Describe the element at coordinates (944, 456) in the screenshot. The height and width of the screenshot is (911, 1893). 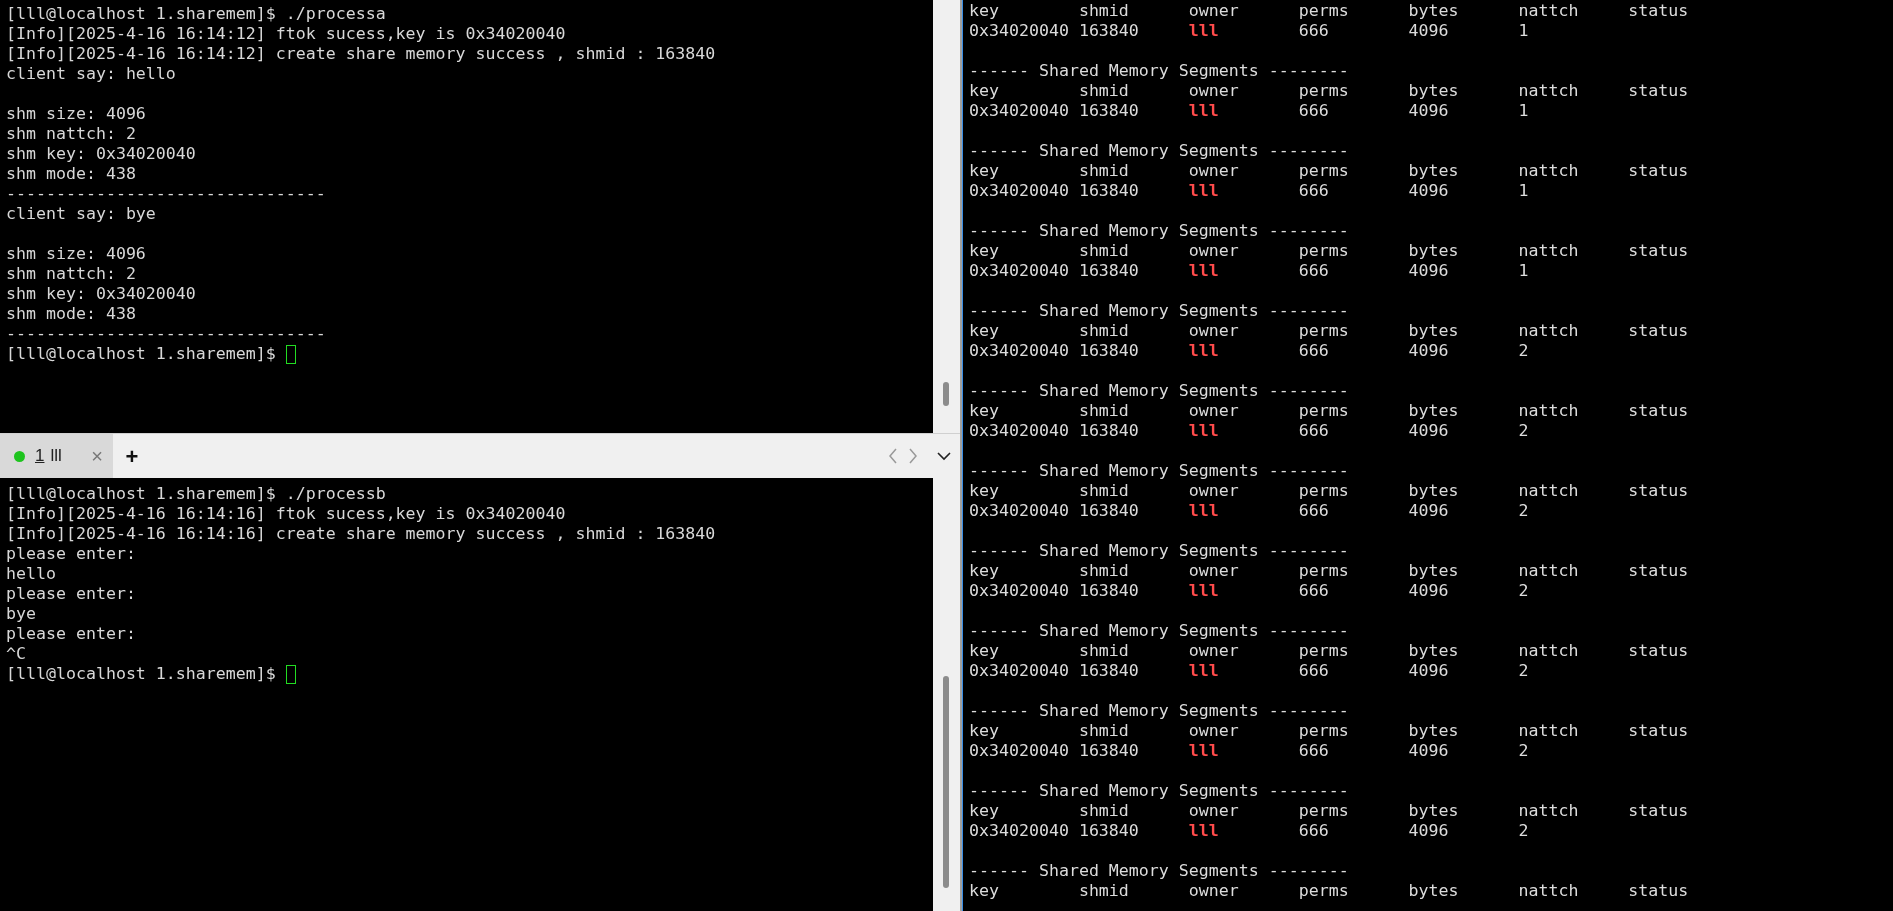
I see `dropdown-icon` at that location.